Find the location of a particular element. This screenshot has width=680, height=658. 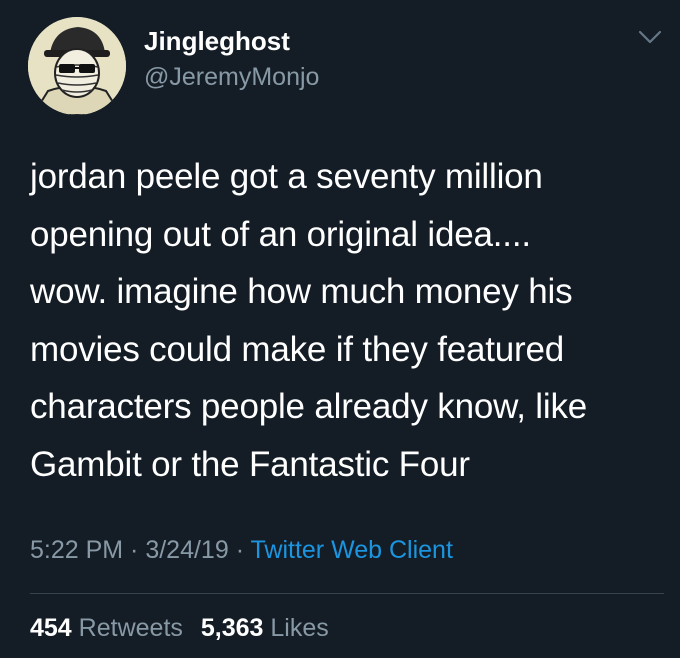

tweet-text-line: jordan peele got a seventy million is located at coordinates (286, 176).